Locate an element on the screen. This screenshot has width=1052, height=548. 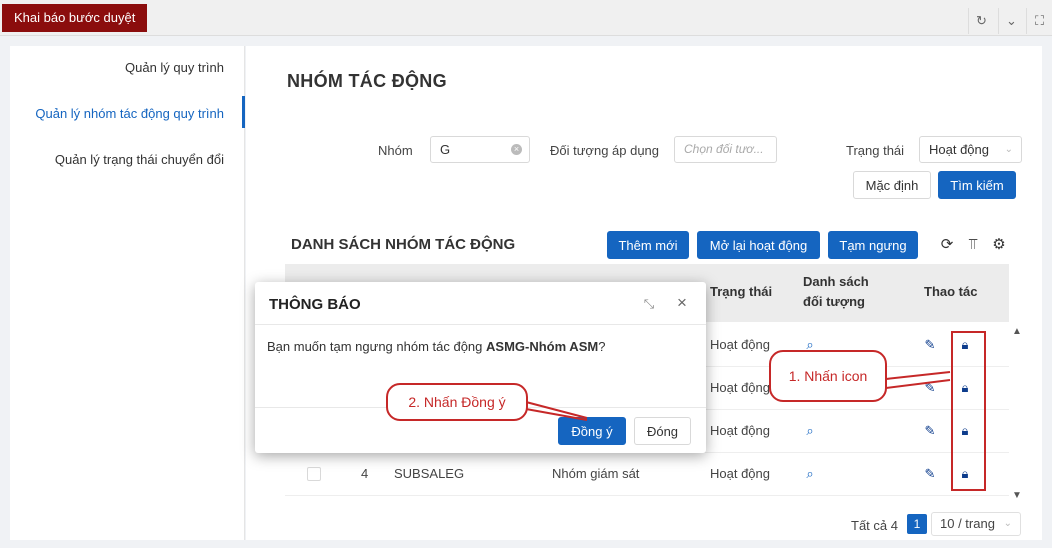
callout-step-1: 1. Nhấn icon is located at coordinates (828, 376).